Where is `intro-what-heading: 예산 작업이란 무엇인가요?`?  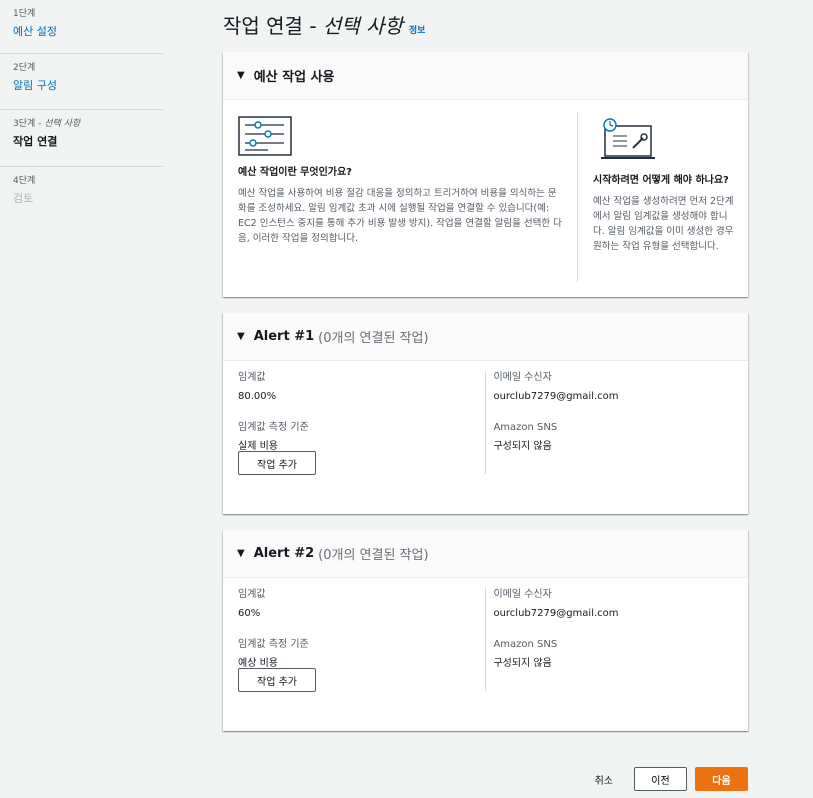
intro-what-heading: 예산 작업이란 무엇인가요? is located at coordinates (295, 172).